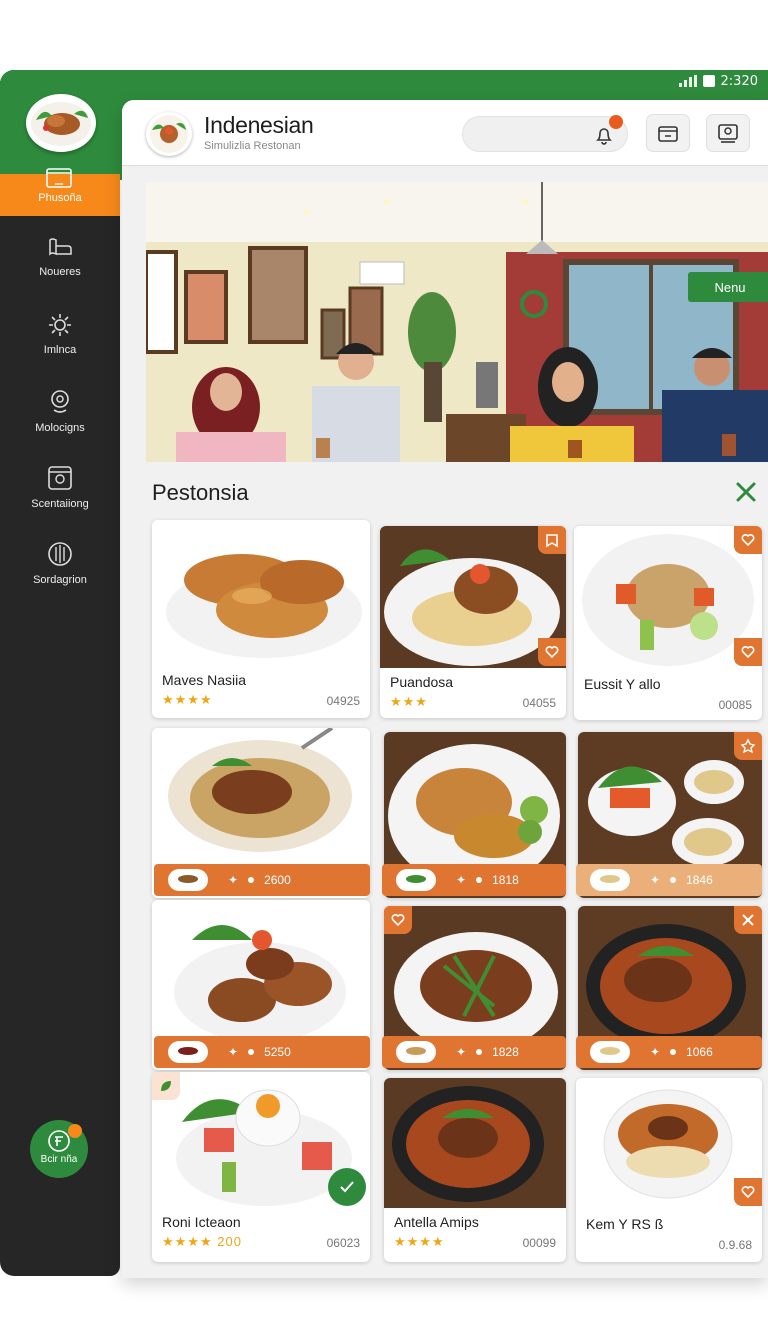 This screenshot has height=1344, width=768. I want to click on dish-name: Eussit Y allo, so click(622, 684).